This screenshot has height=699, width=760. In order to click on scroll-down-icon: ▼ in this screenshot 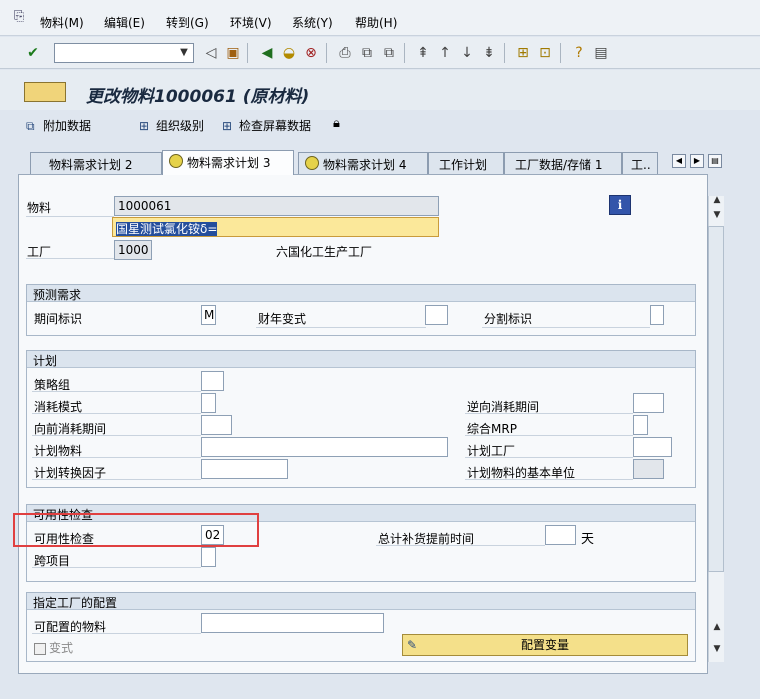, I will do `click(717, 649)`.